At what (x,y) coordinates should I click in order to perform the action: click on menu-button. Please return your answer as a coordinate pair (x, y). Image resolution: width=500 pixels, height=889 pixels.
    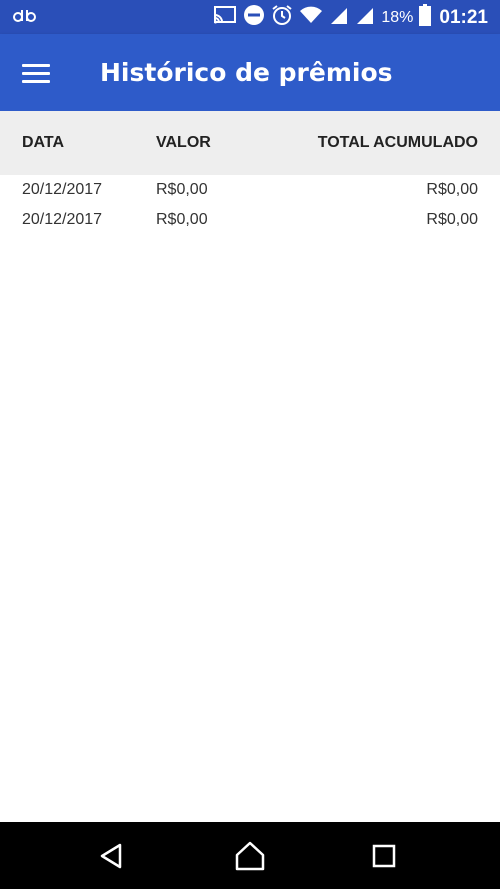
    Looking at the image, I should click on (39, 73).